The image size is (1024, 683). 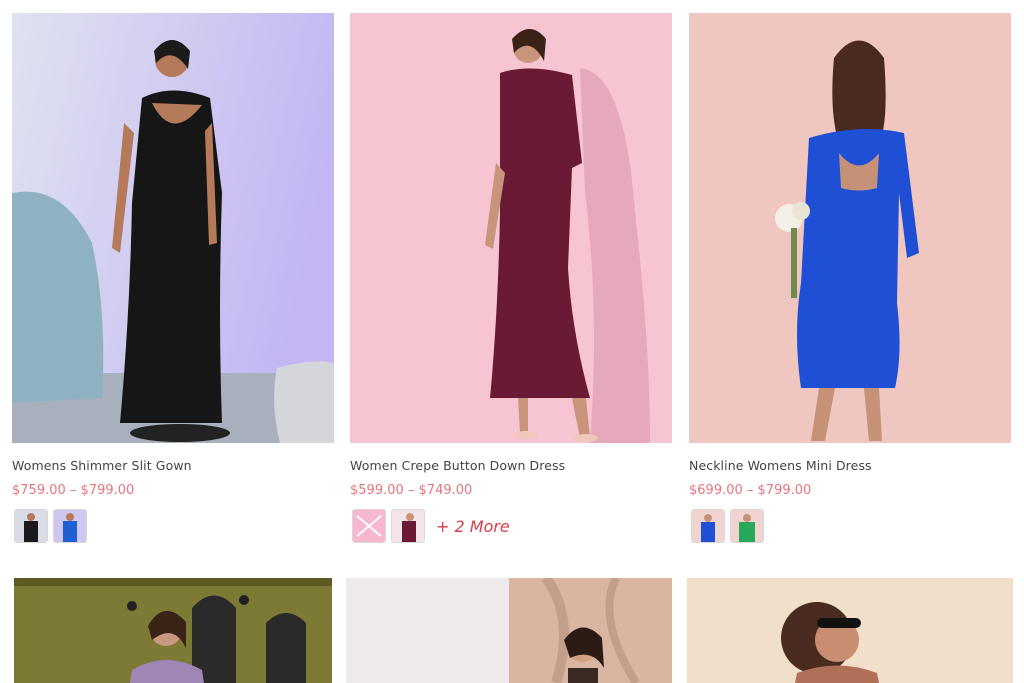 What do you see at coordinates (431, 526) in the screenshot?
I see `color-swatches: + 2 More` at bounding box center [431, 526].